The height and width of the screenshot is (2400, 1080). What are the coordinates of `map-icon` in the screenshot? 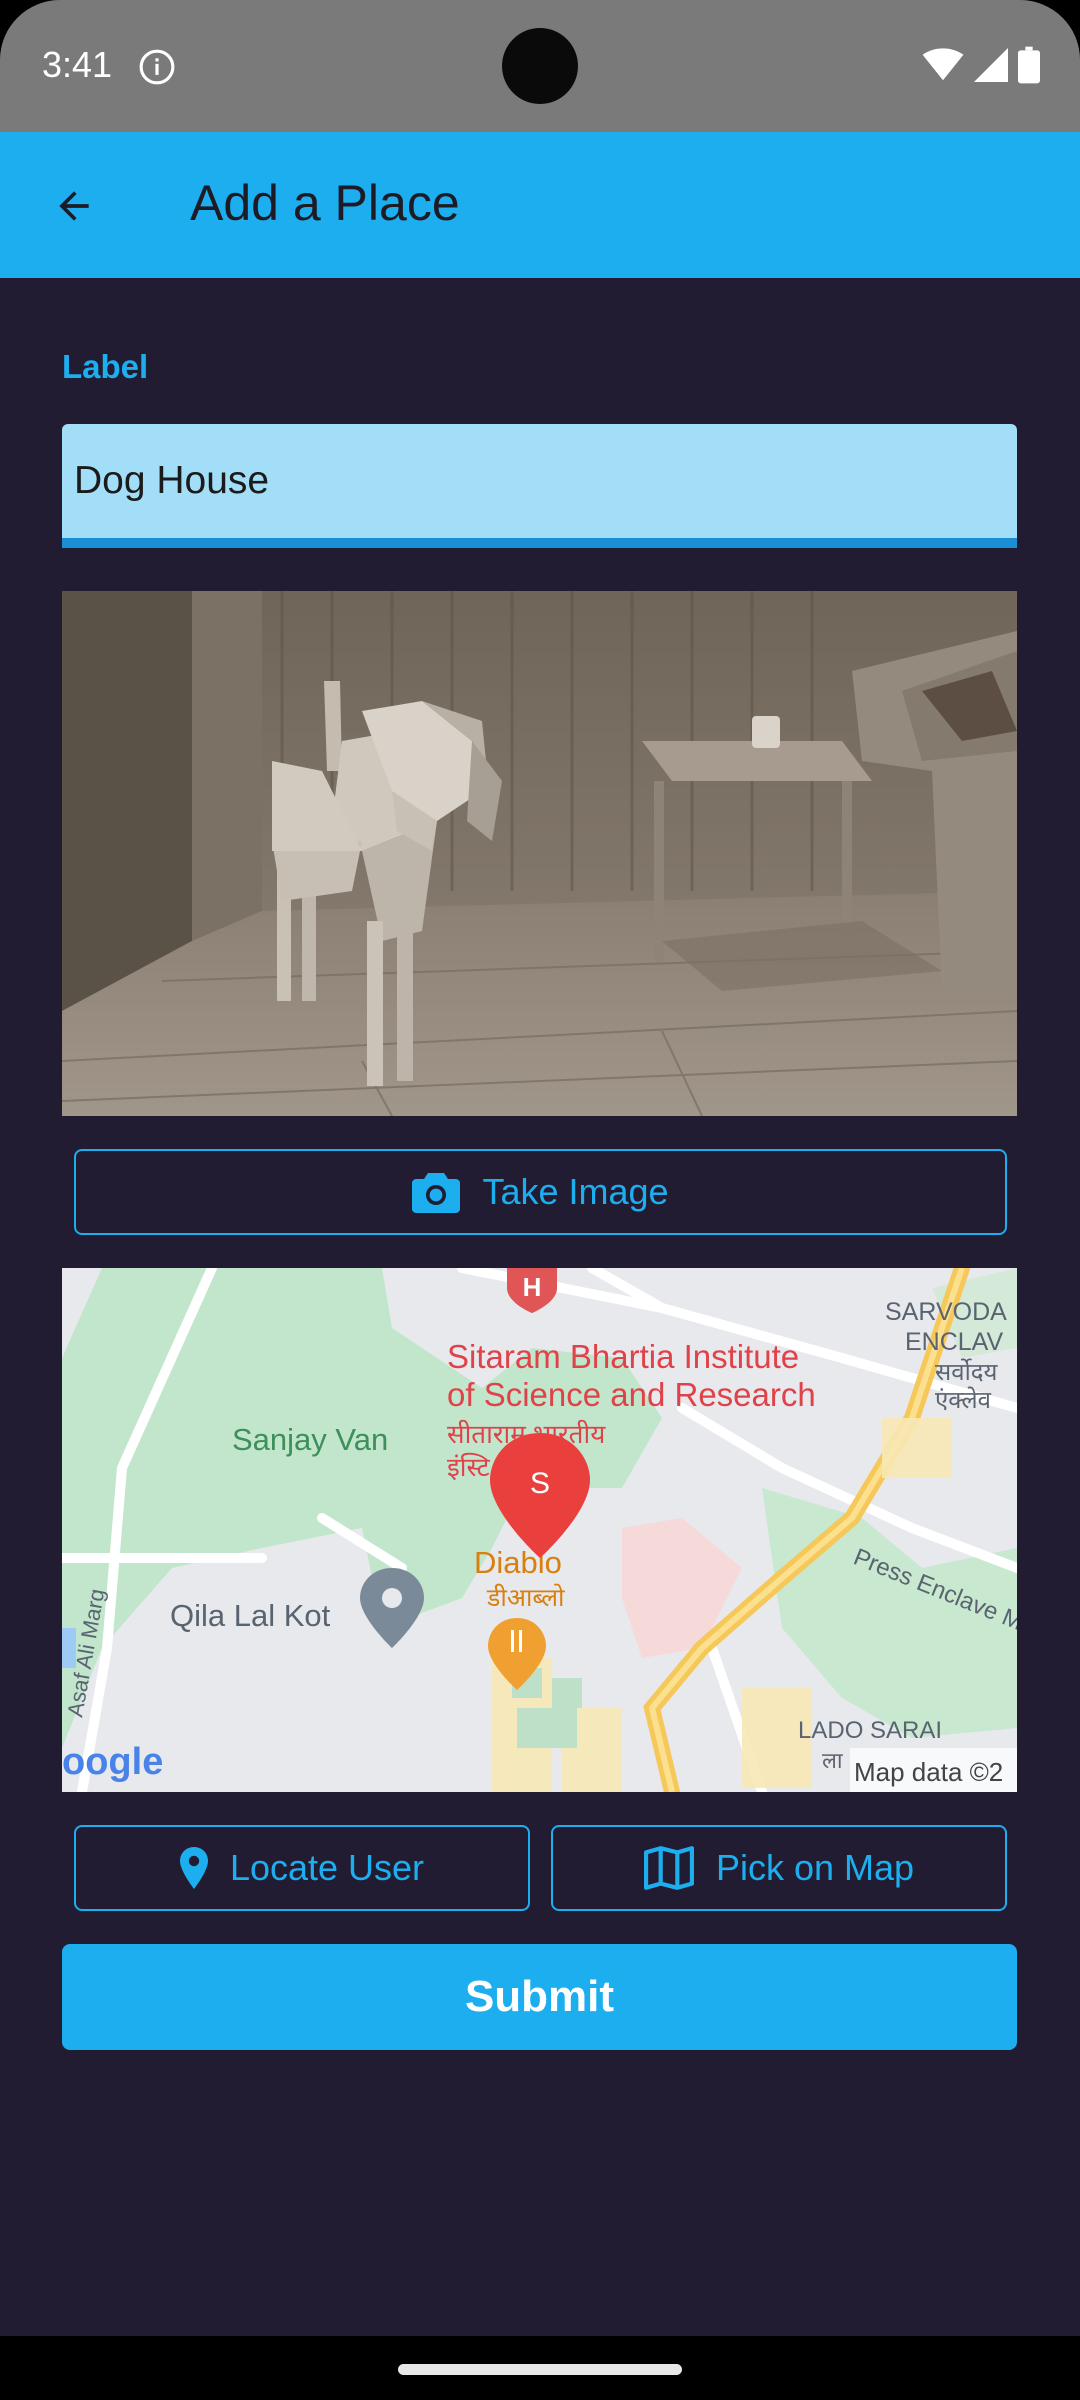 It's located at (668, 1868).